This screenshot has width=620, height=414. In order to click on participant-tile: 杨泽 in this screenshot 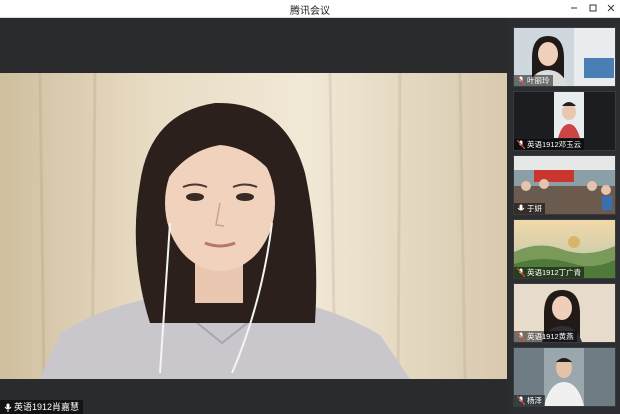, I will do `click(564, 377)`.